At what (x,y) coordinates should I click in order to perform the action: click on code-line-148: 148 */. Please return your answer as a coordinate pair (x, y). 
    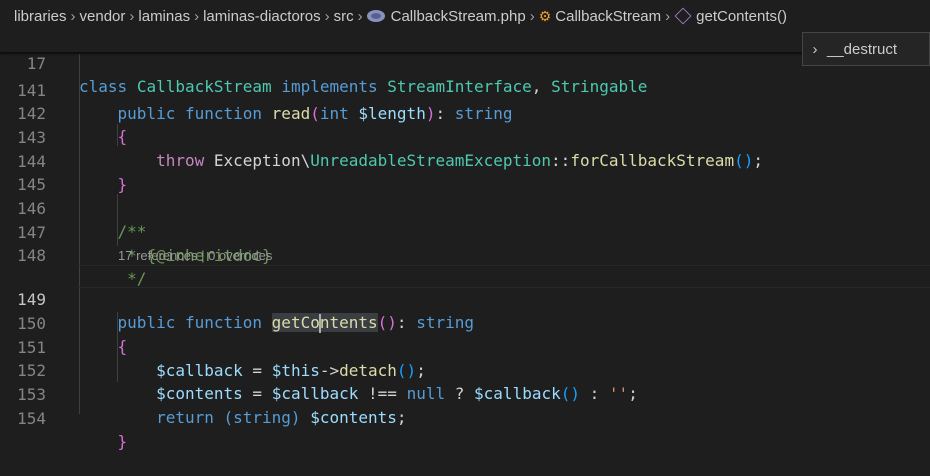
    Looking at the image, I should click on (465, 254).